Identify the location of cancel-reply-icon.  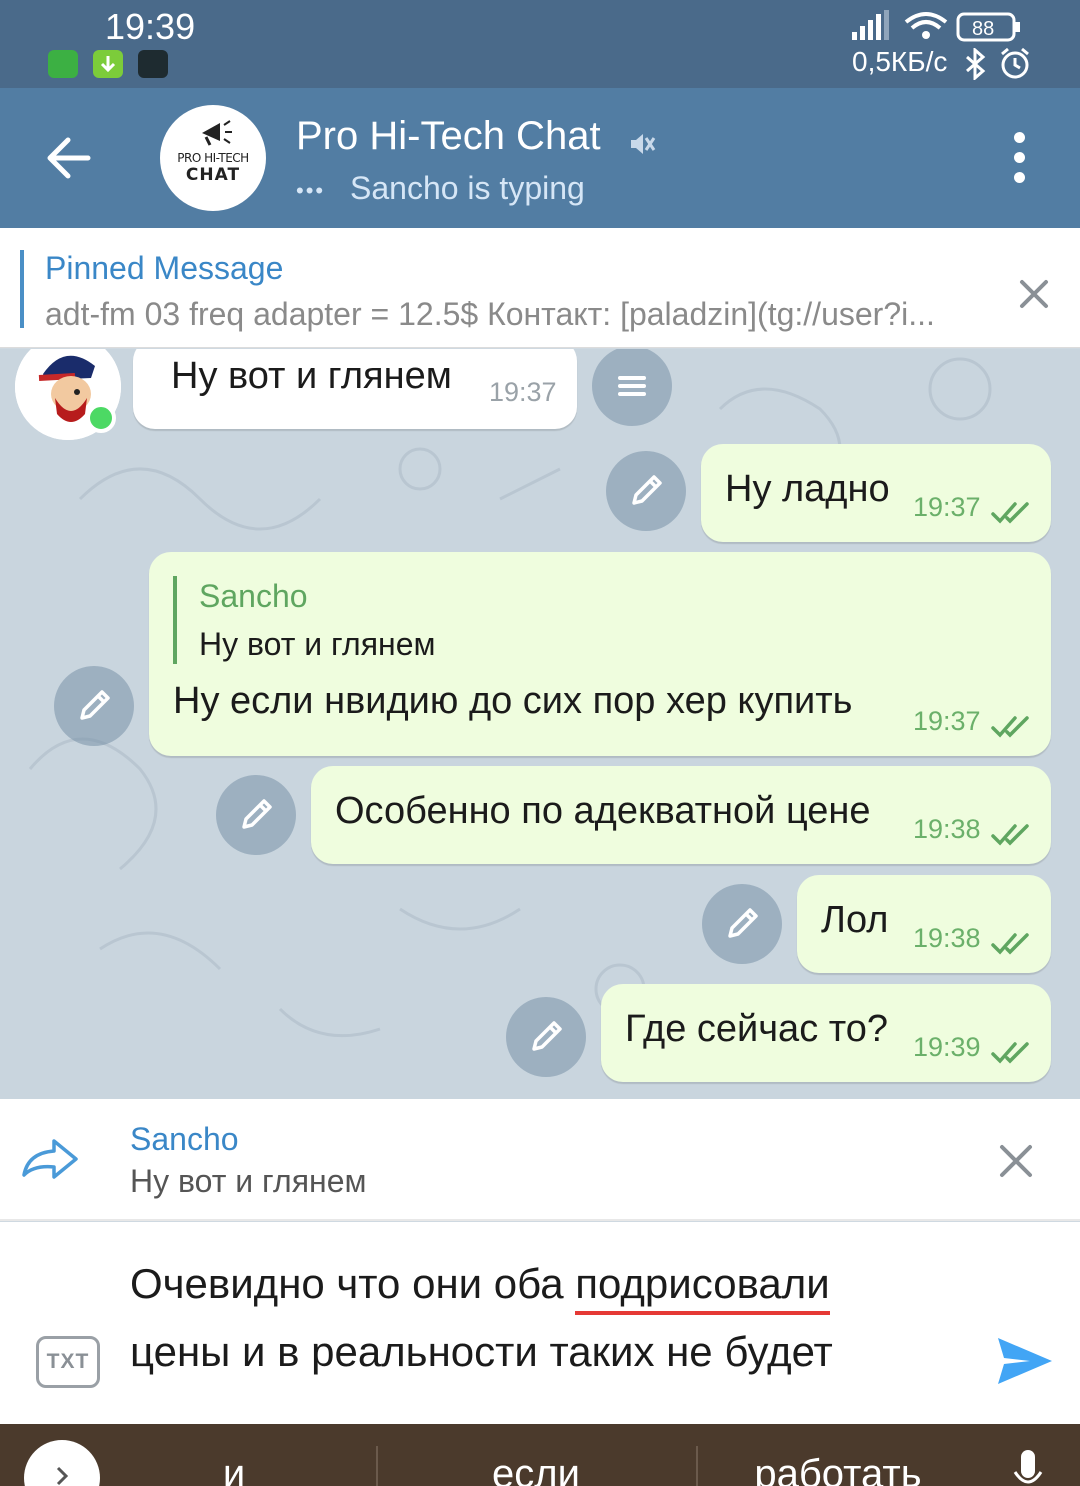
(1016, 1161).